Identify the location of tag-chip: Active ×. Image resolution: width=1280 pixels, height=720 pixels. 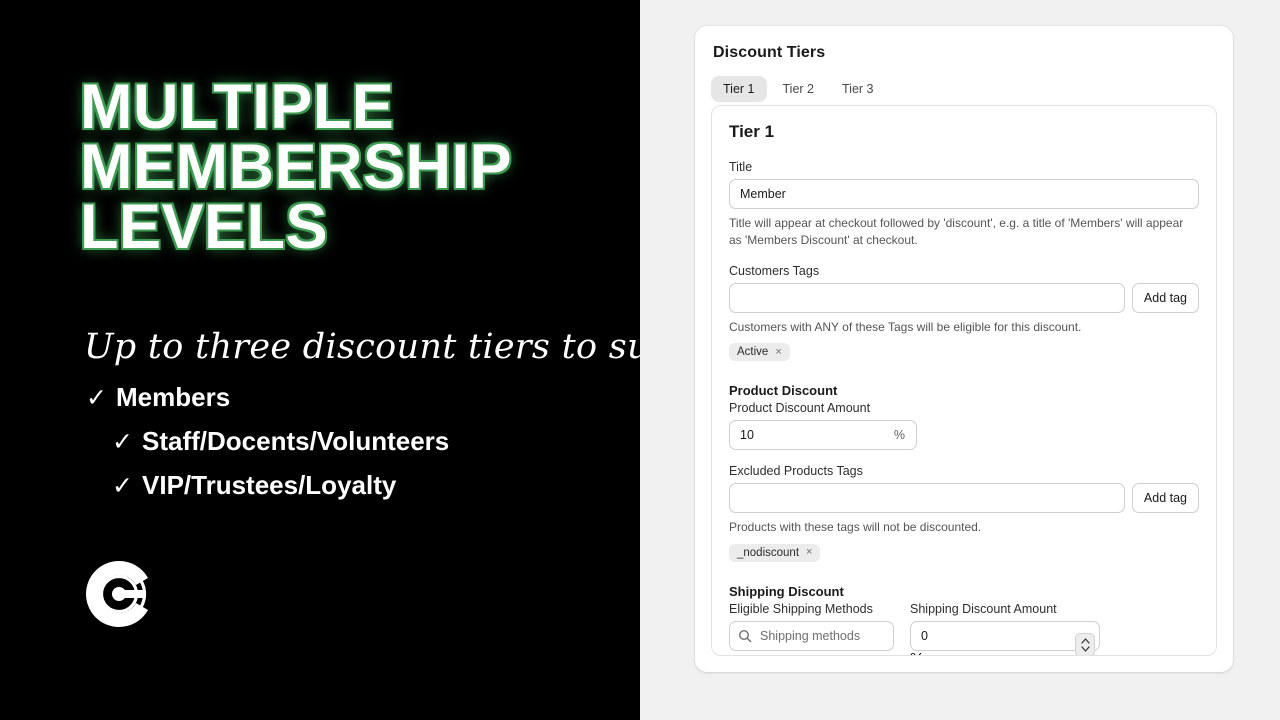
(759, 352).